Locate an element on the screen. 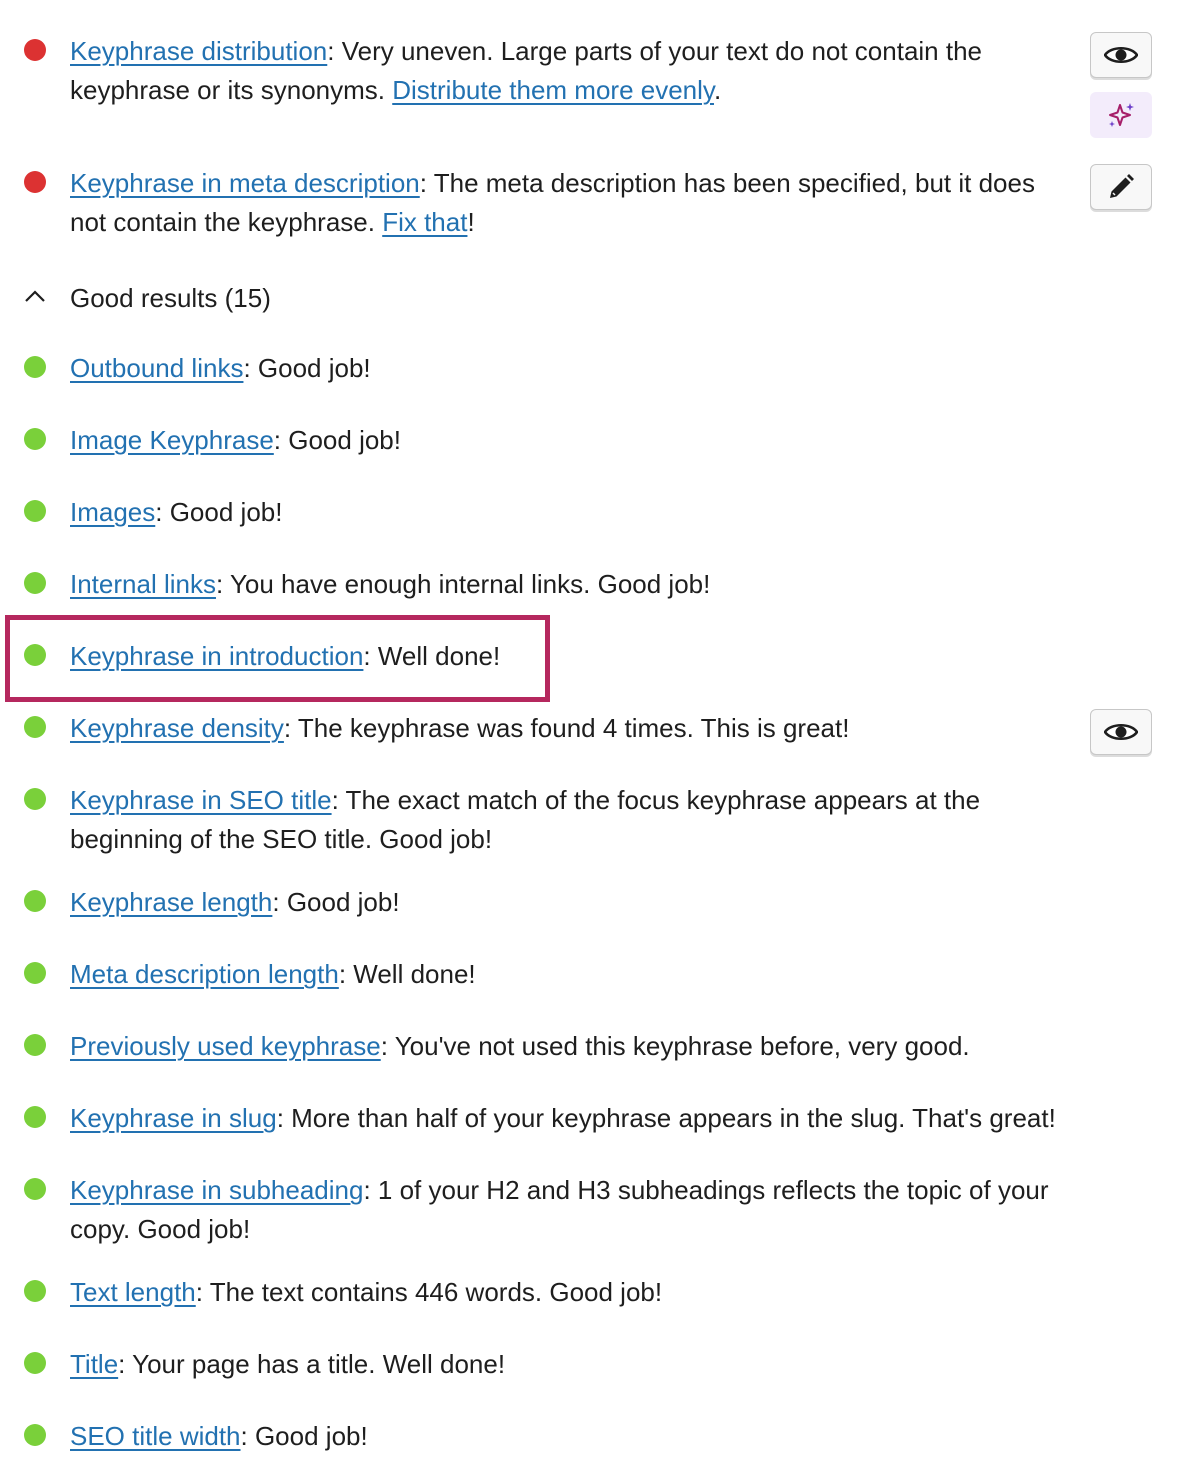  result-link: Title is located at coordinates (94, 1364).